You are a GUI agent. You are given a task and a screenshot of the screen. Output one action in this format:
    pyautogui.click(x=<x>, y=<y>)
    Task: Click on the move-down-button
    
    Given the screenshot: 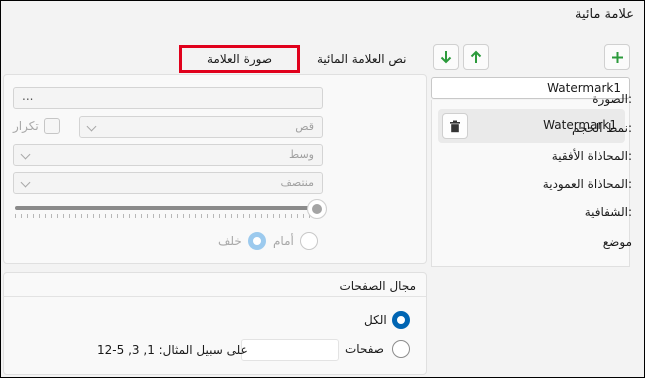 What is the action you would take?
    pyautogui.click(x=446, y=57)
    